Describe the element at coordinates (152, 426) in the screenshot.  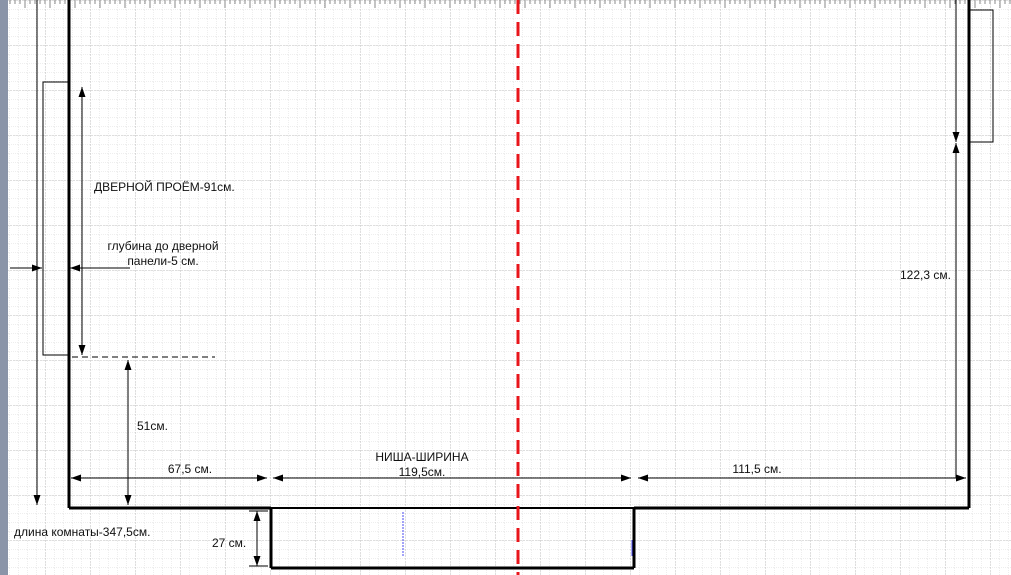
I see `left-height-label: 51см.` at that location.